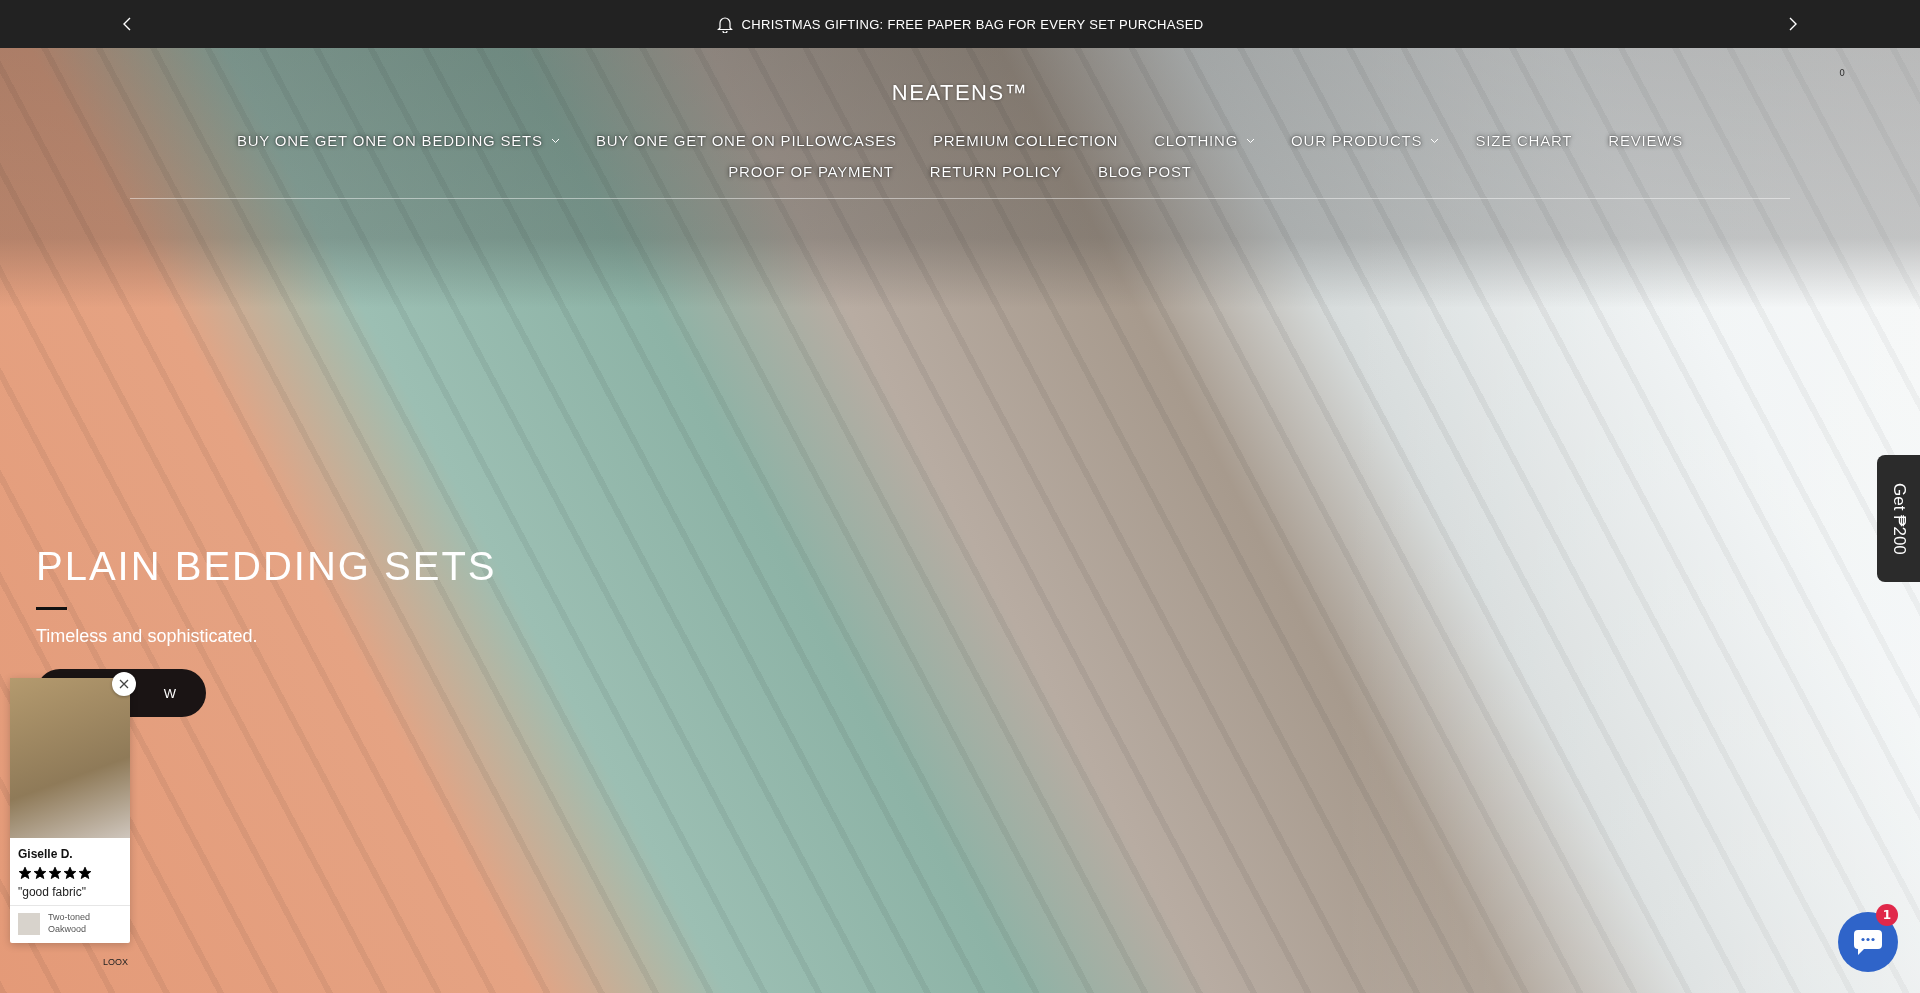  I want to click on chevron-left-icon, so click(127, 24).